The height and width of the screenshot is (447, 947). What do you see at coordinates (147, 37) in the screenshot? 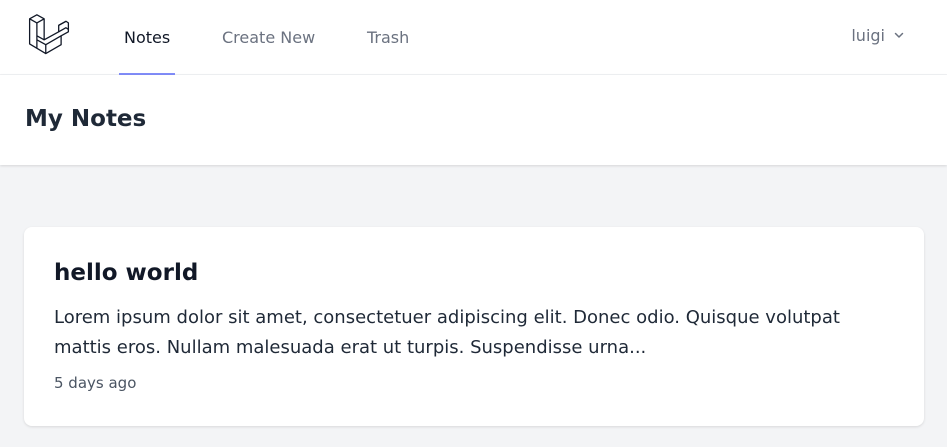
I see `nav-link-notes: Notes` at bounding box center [147, 37].